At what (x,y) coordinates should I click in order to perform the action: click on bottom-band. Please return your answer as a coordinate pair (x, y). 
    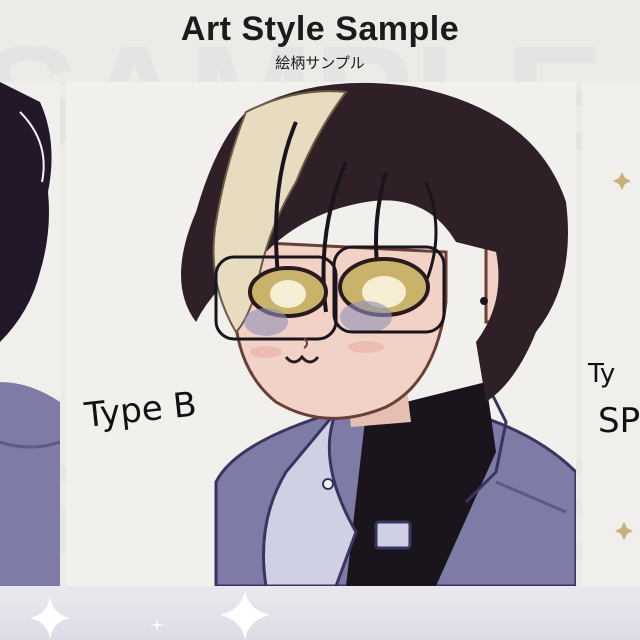
    Looking at the image, I should click on (320, 613).